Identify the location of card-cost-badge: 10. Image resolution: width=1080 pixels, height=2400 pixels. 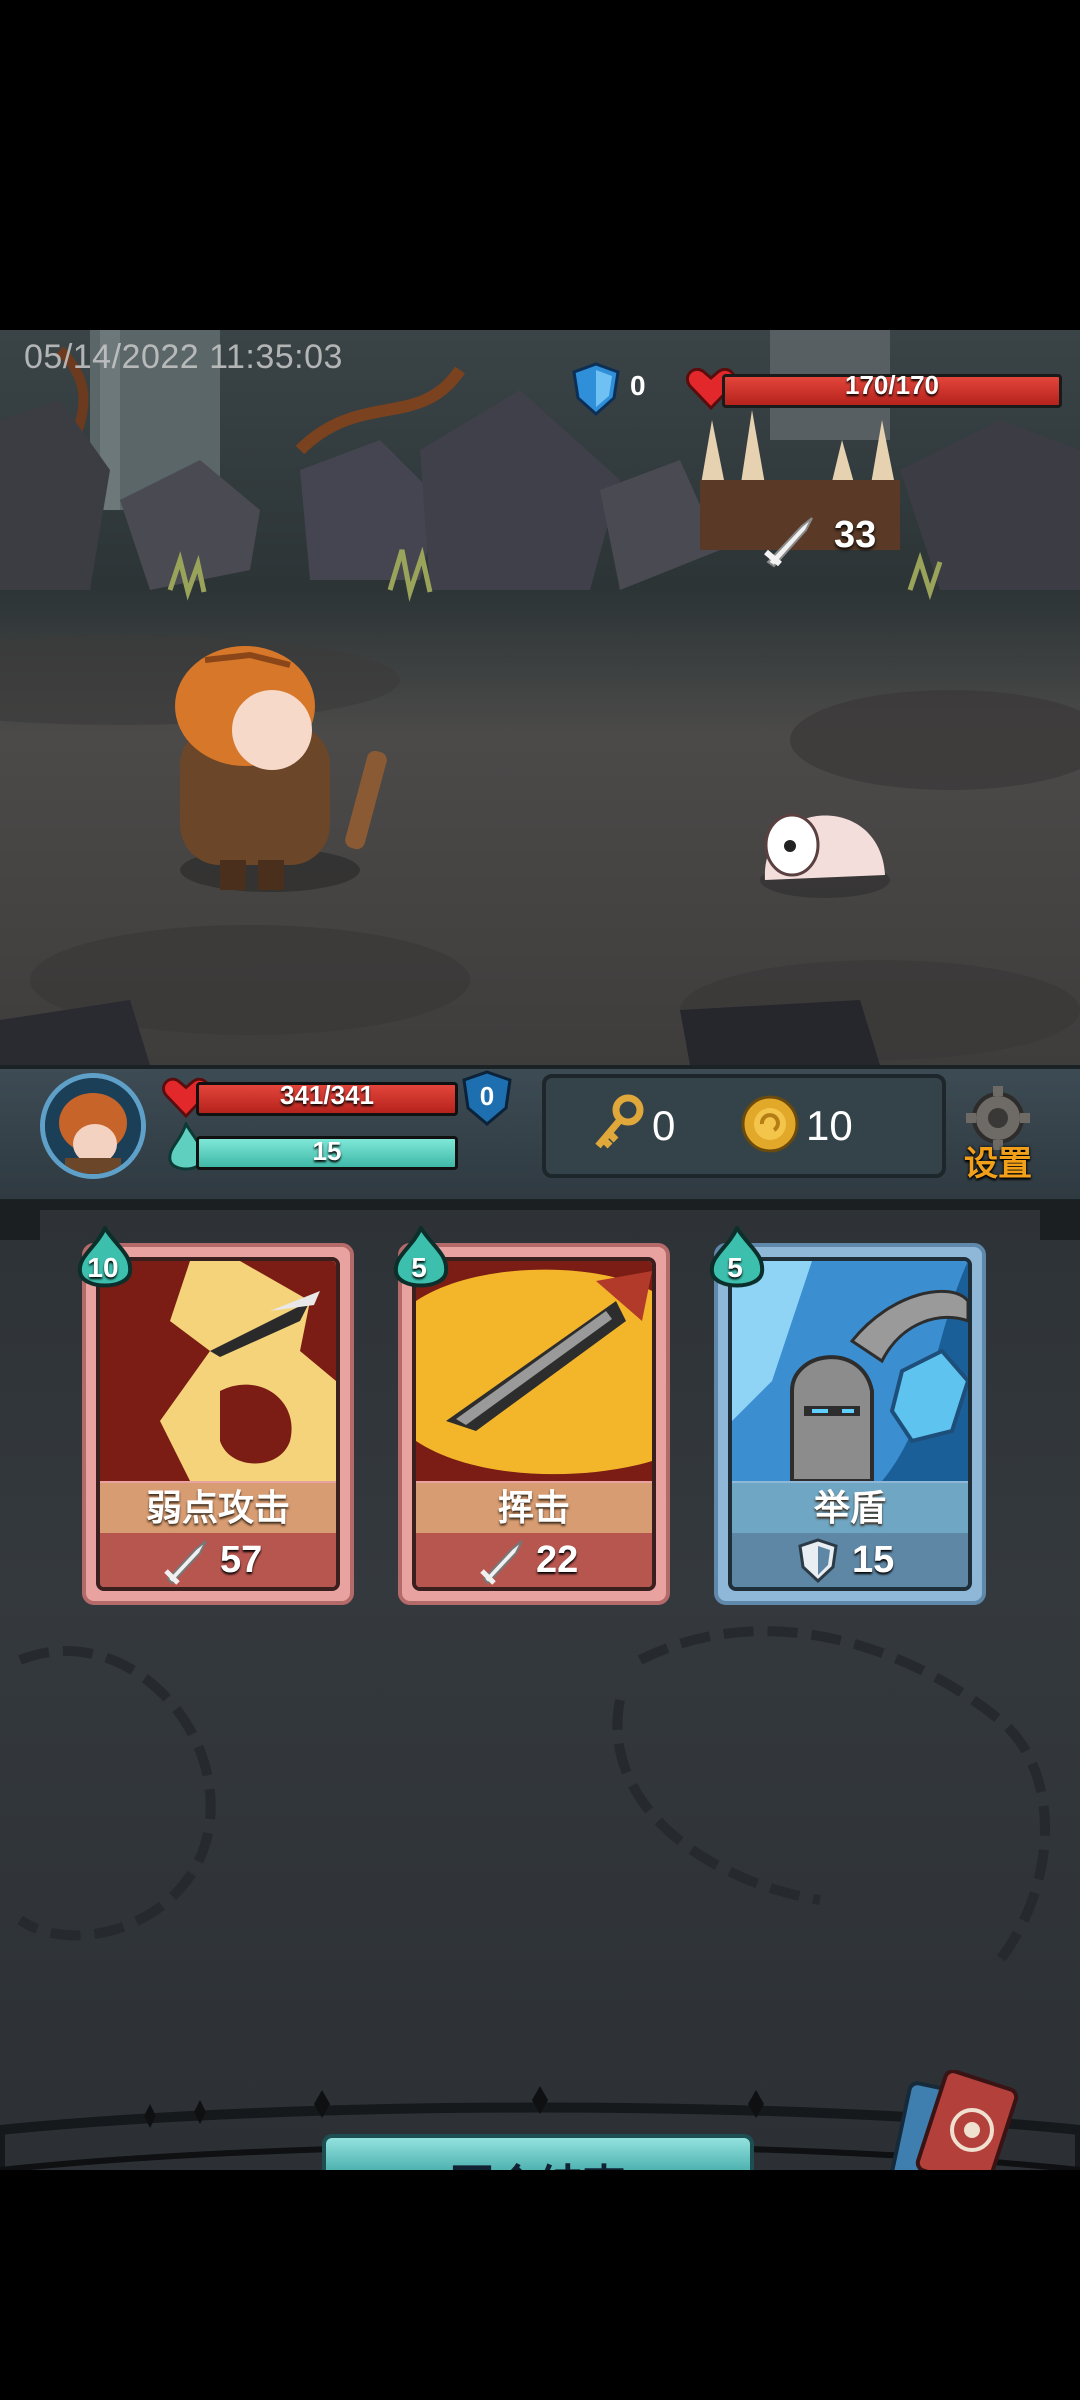
(105, 1262).